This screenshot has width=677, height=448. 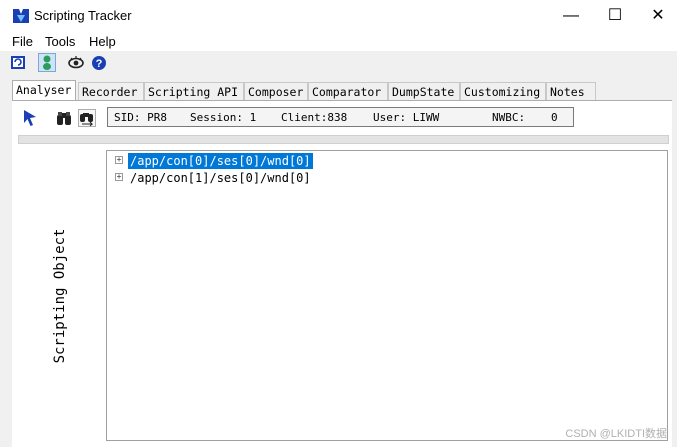 What do you see at coordinates (18, 62) in the screenshot?
I see `refresh-icon` at bounding box center [18, 62].